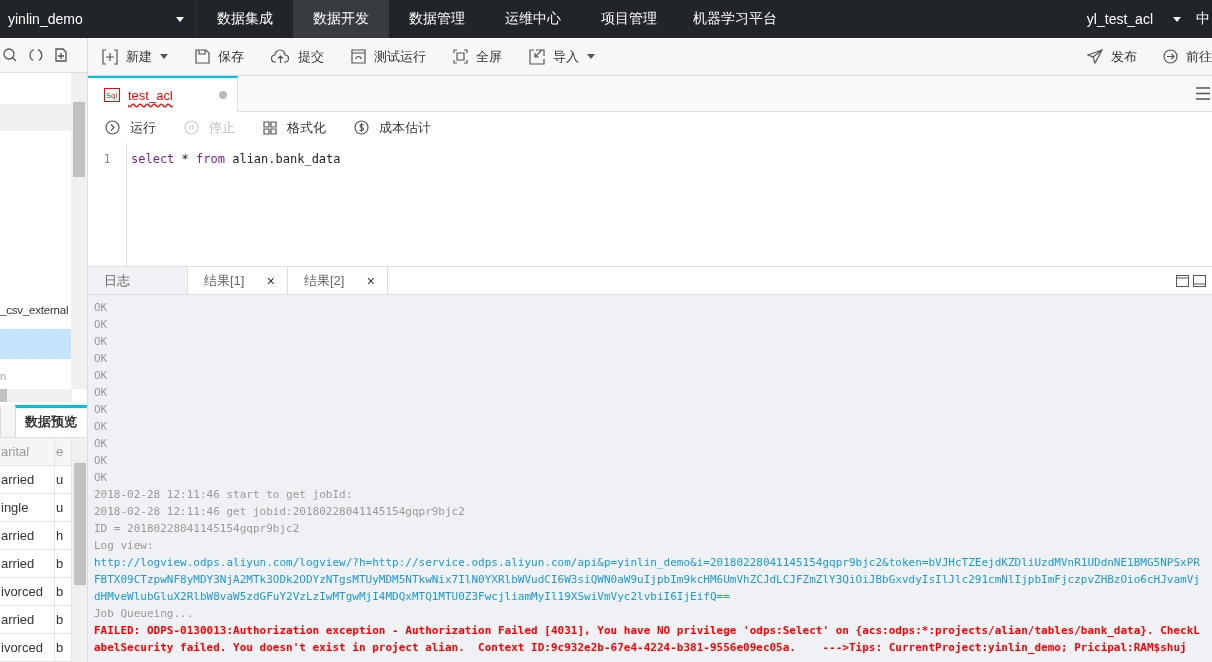 The width and height of the screenshot is (1212, 662). What do you see at coordinates (388, 56) in the screenshot?
I see `test-button: 测试运行` at bounding box center [388, 56].